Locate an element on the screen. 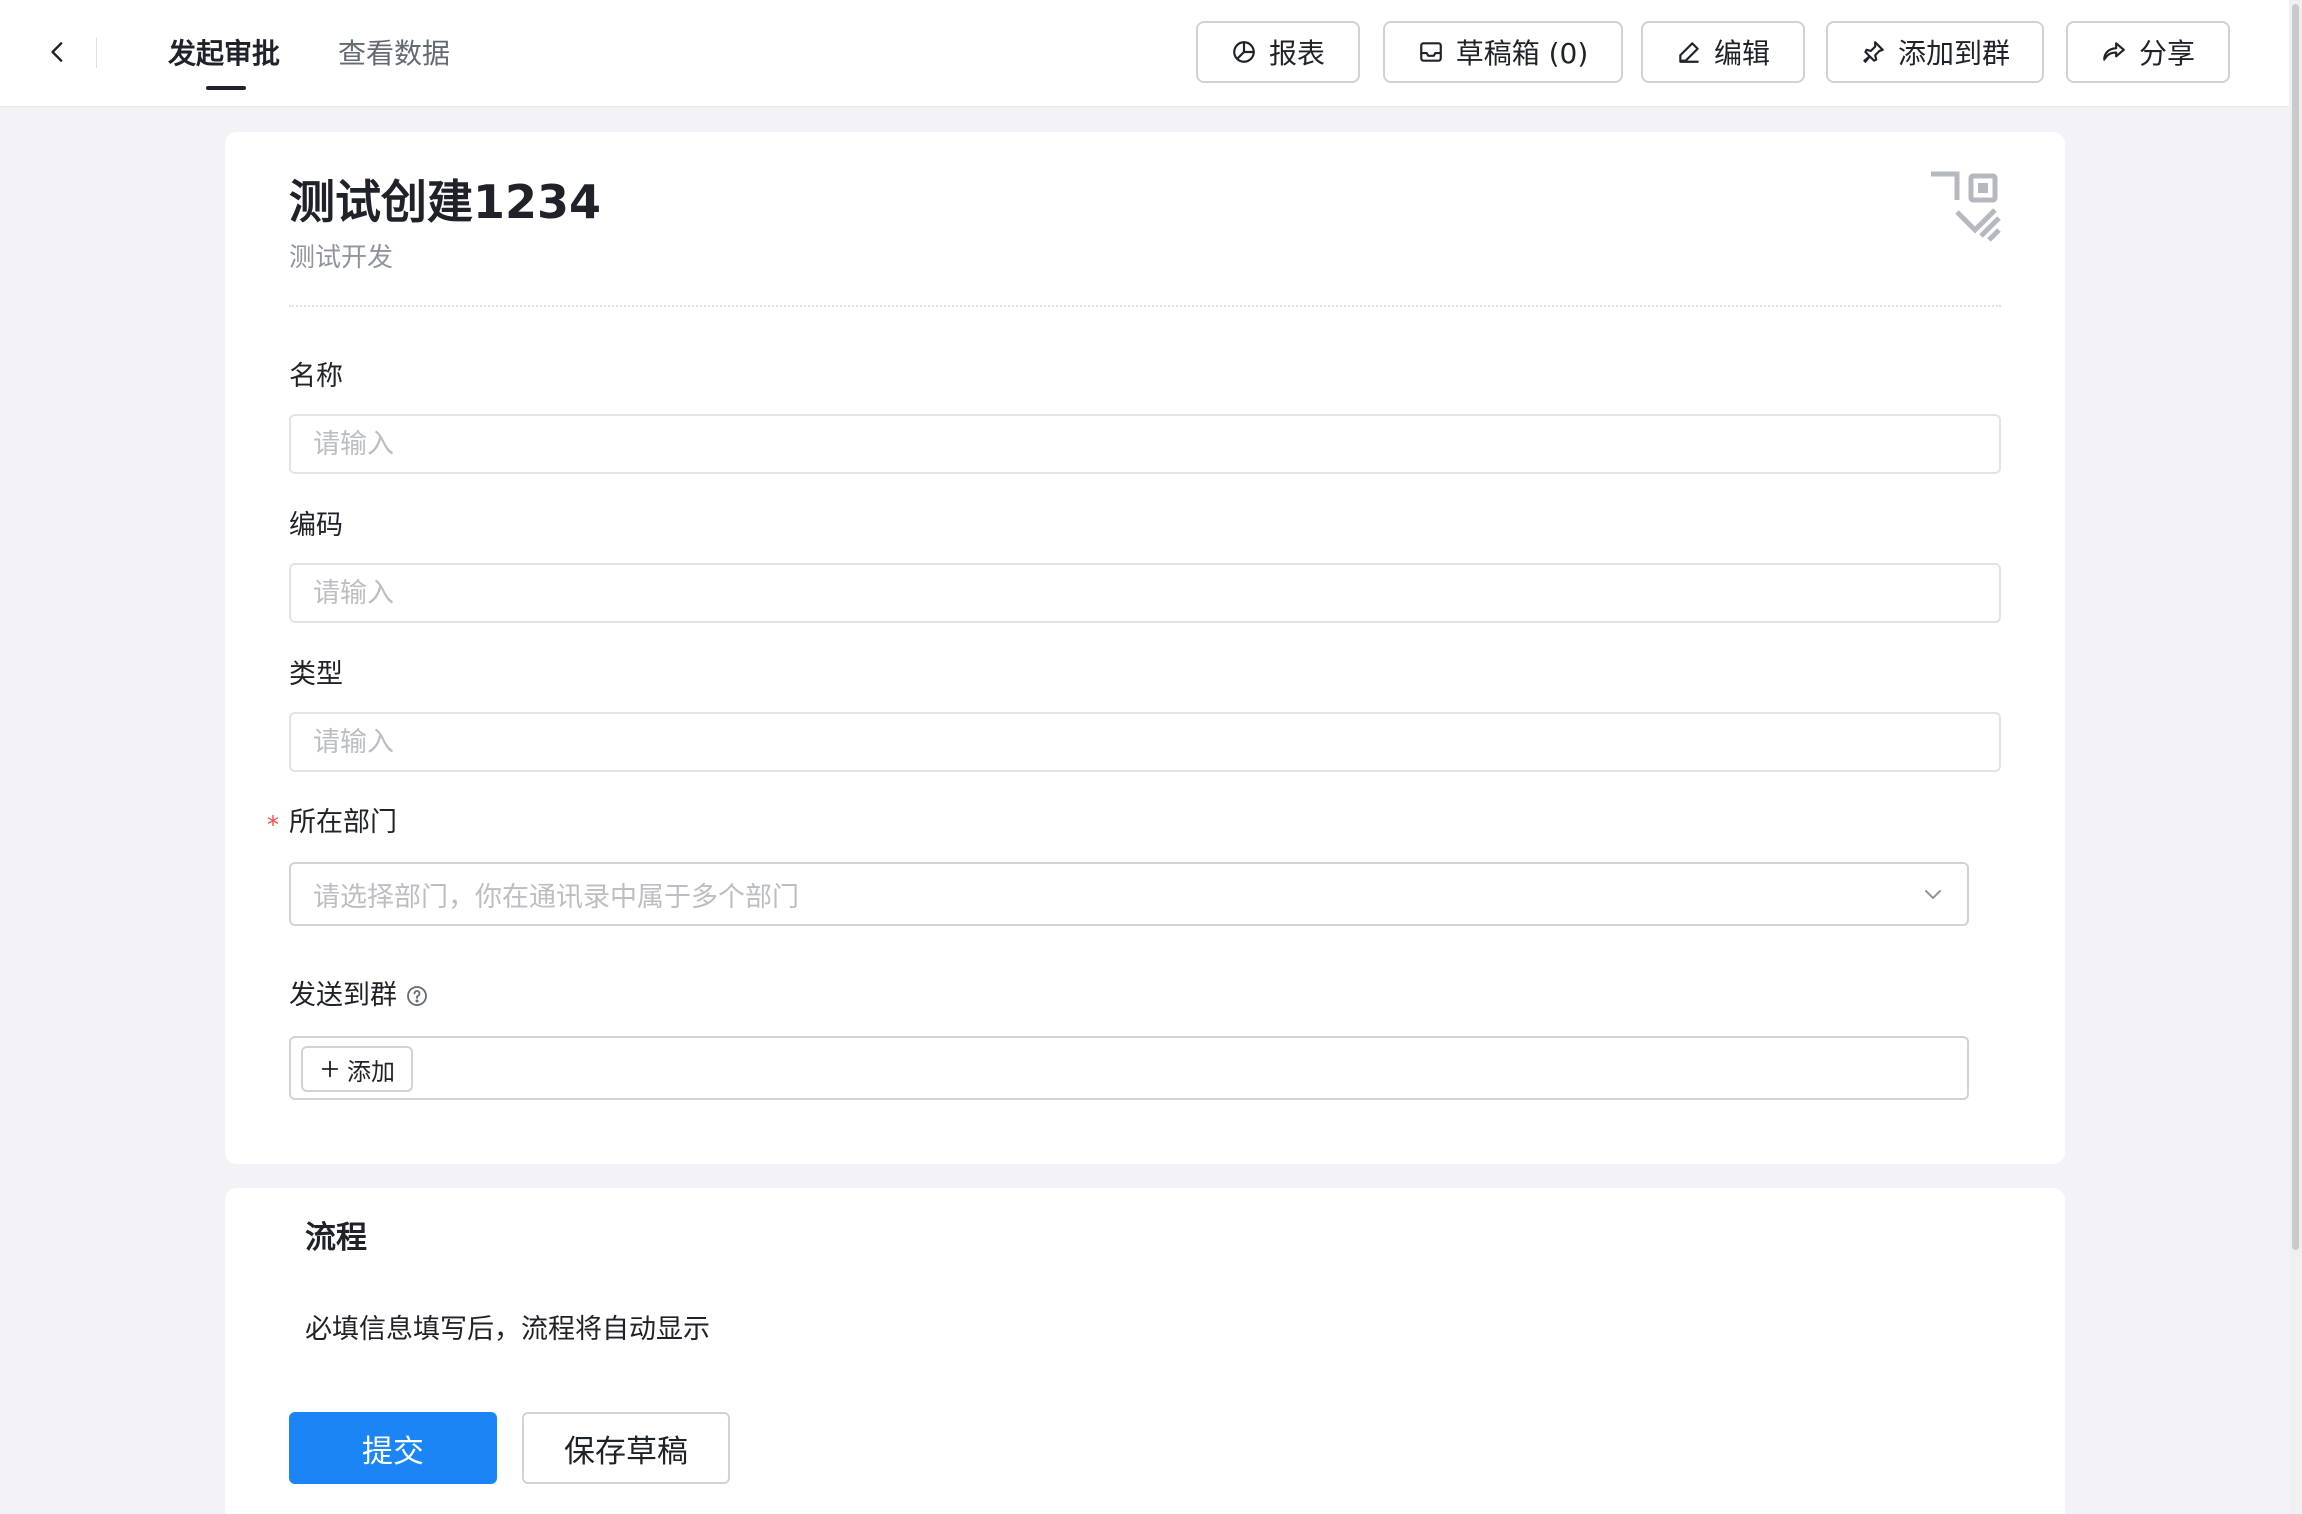 The image size is (2302, 1514). tab-view-data: 查看数据 is located at coordinates (394, 54).